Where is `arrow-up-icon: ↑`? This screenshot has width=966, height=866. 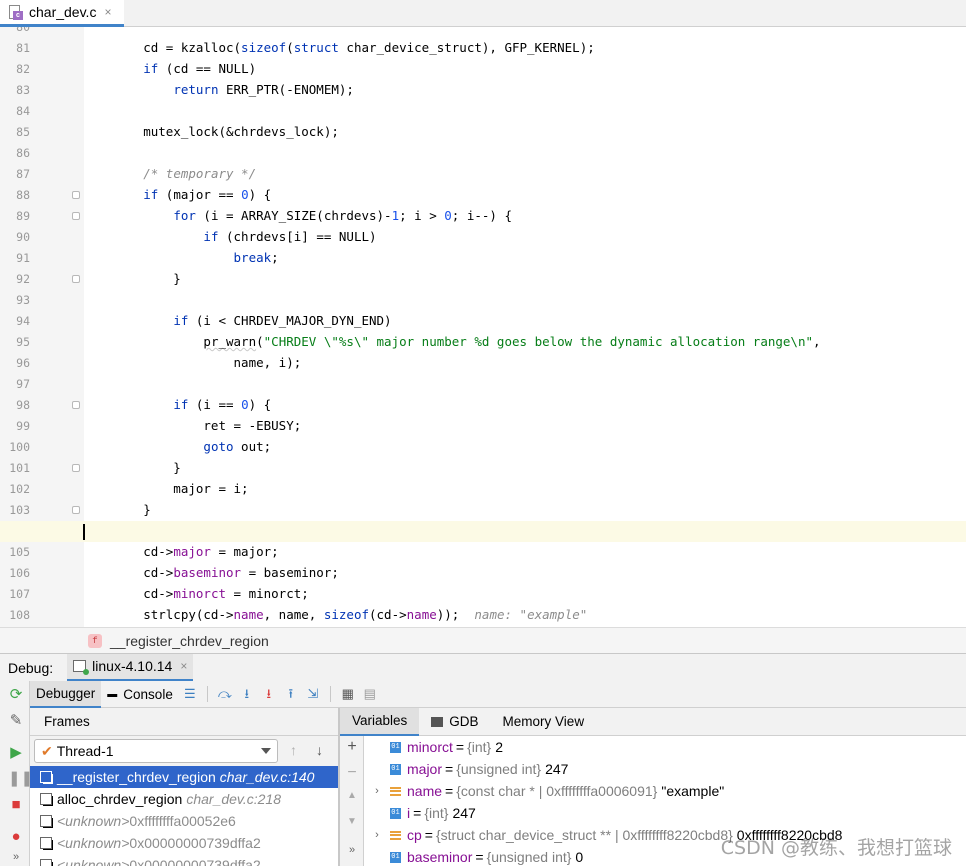 arrow-up-icon: ↑ is located at coordinates (293, 750).